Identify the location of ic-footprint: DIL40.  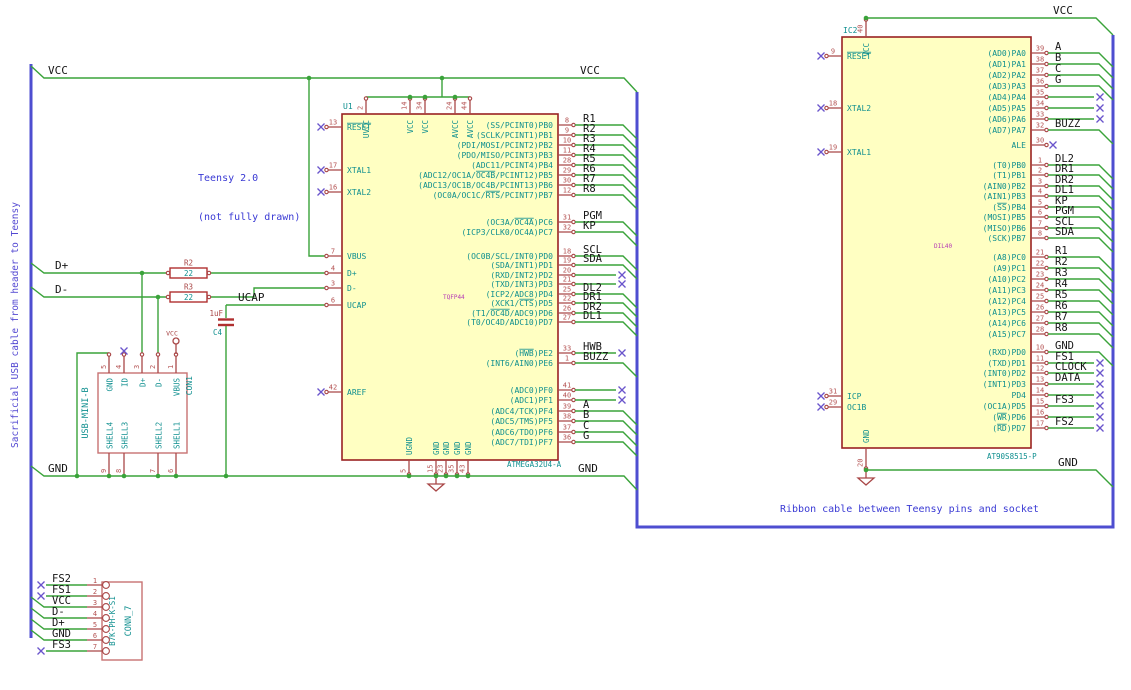
(943, 246).